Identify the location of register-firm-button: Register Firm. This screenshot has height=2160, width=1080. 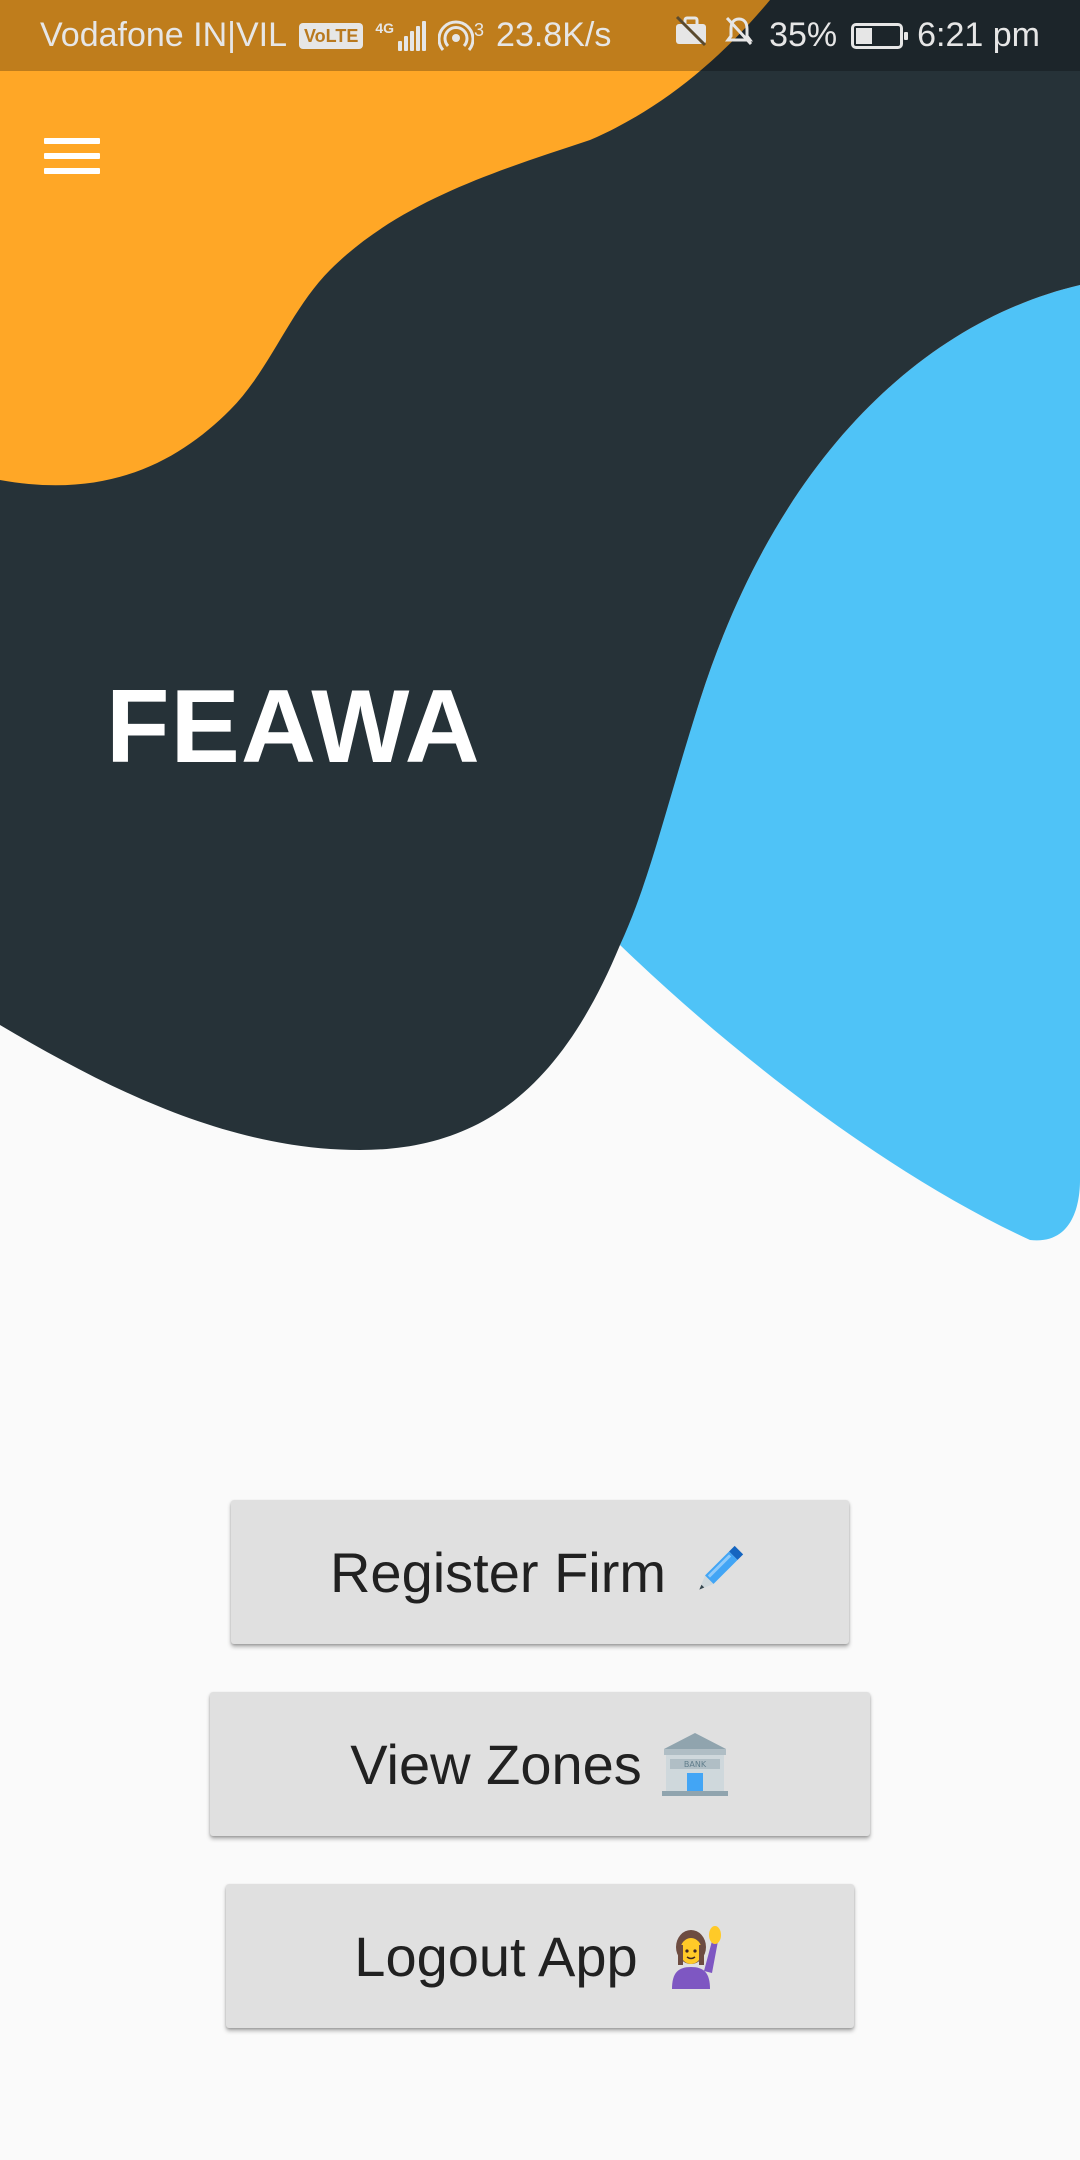
(540, 1572).